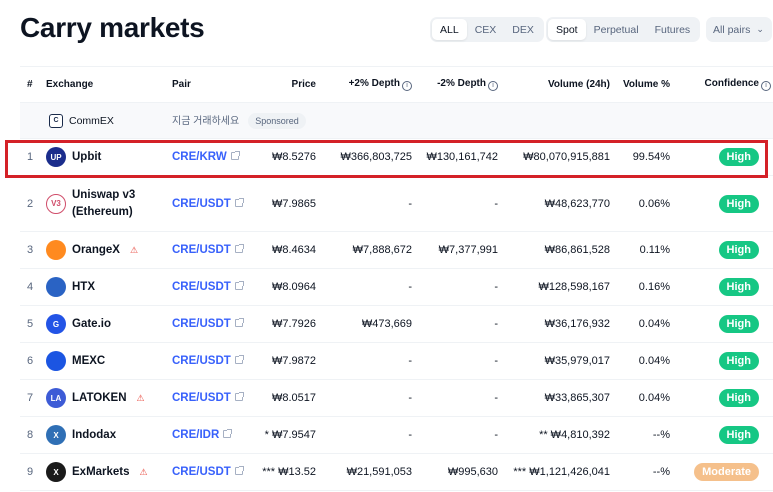 Image resolution: width=773 pixels, height=492 pixels. What do you see at coordinates (288, 85) in the screenshot?
I see `col-price: Price` at bounding box center [288, 85].